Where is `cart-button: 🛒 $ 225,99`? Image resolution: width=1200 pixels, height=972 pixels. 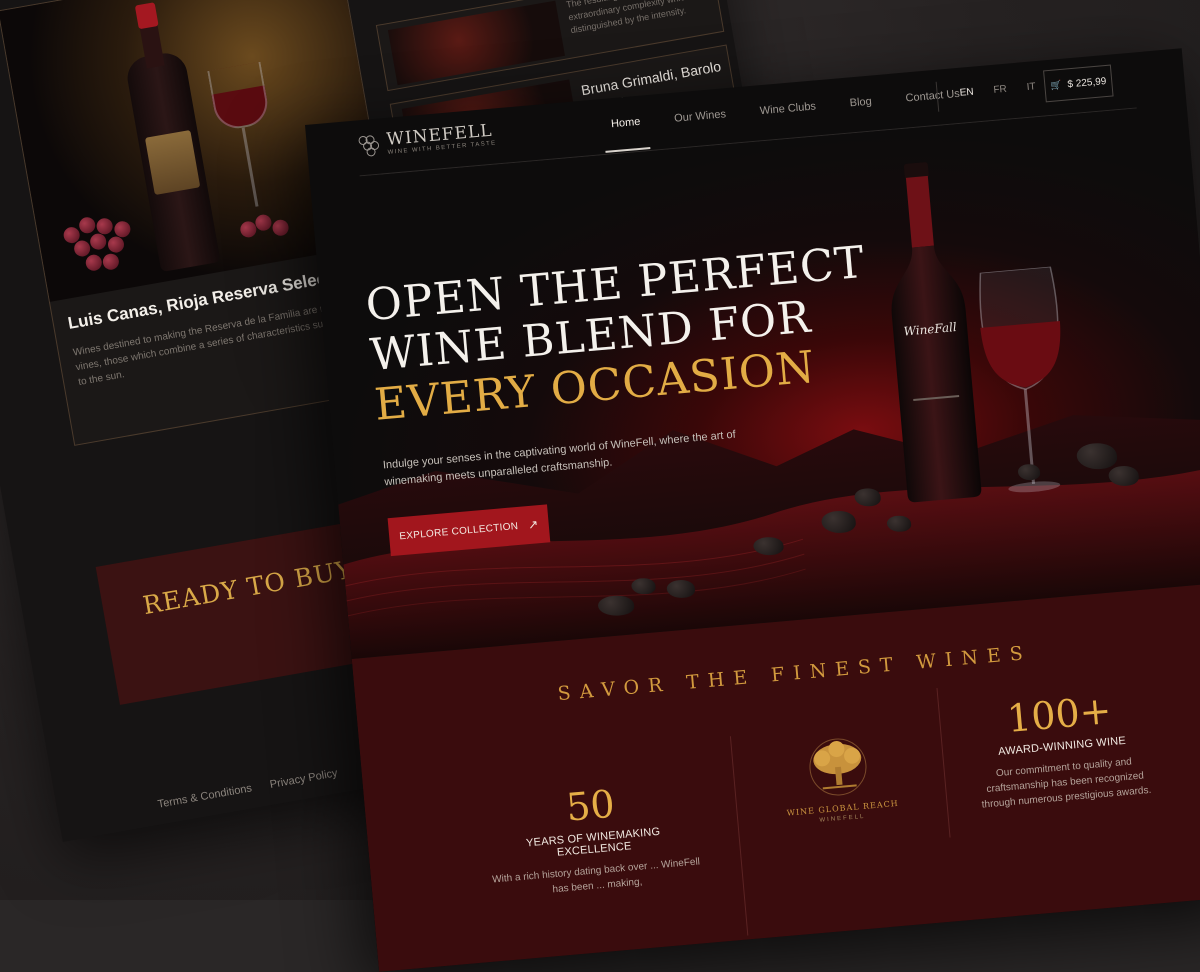
cart-button: 🛒 $ 225,99 is located at coordinates (1078, 83).